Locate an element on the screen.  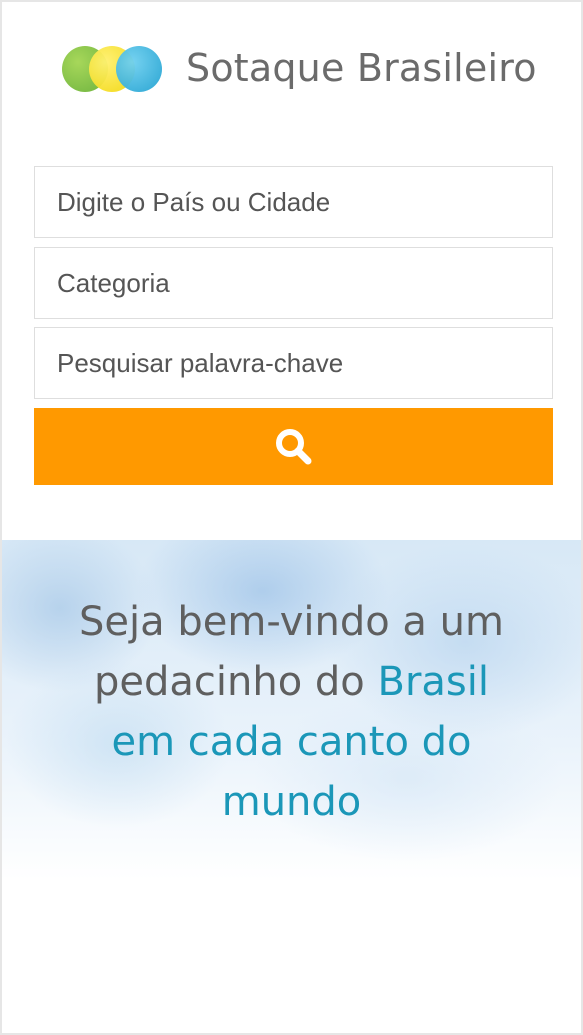
logo is located at coordinates (114, 70).